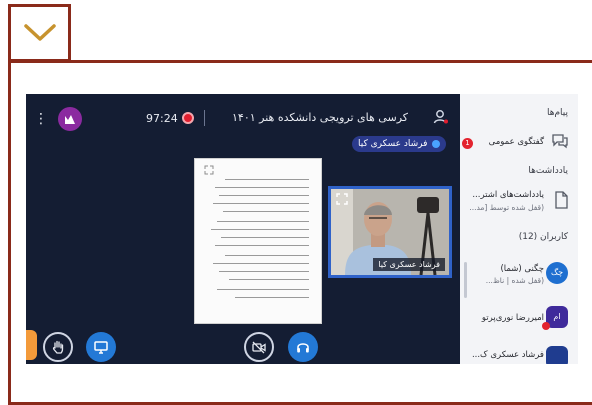  I want to click on avatar: چگ, so click(557, 273).